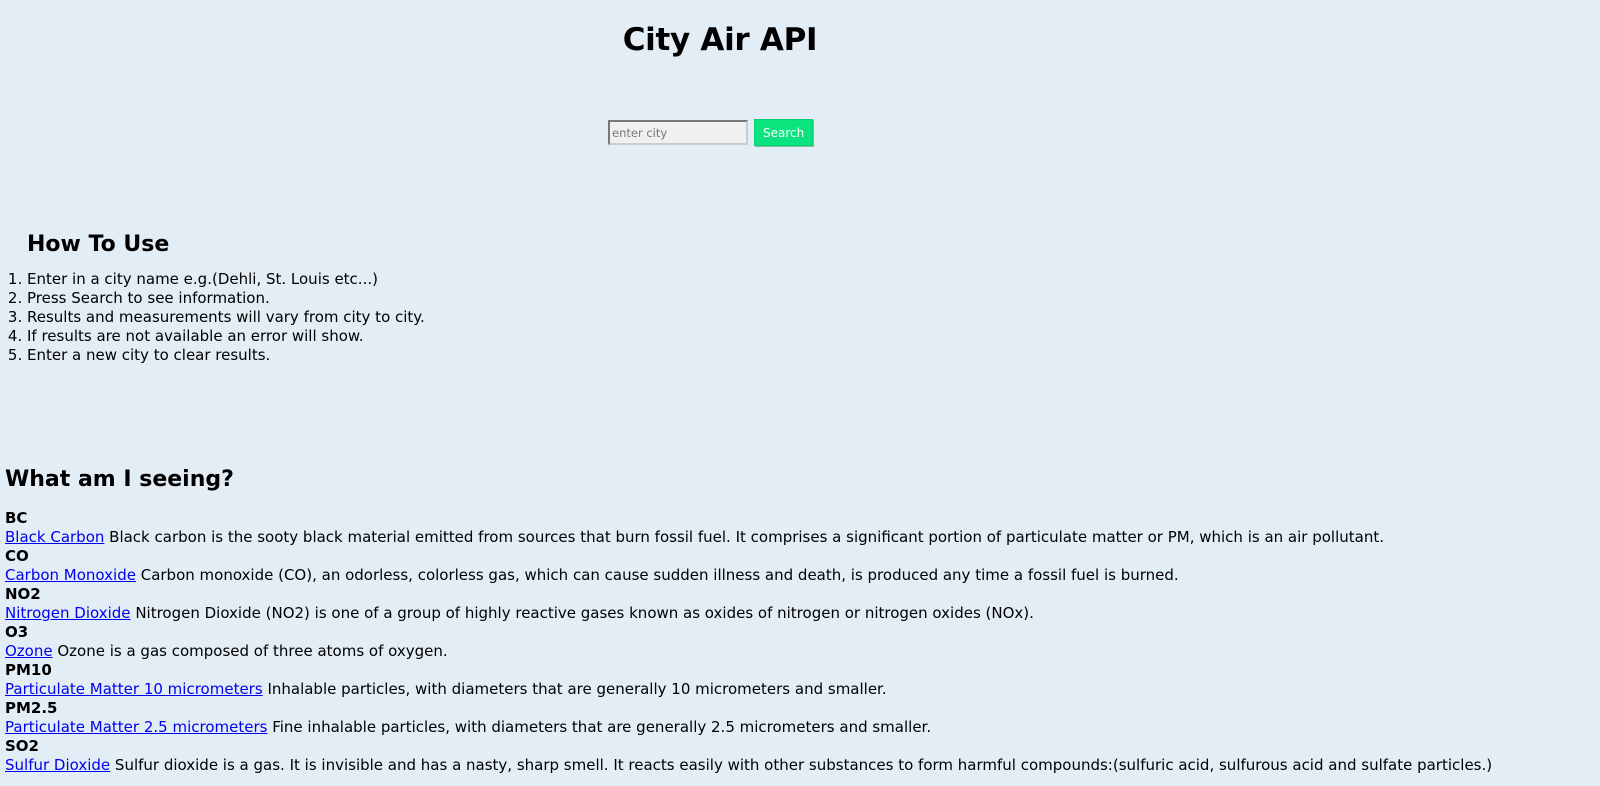  What do you see at coordinates (226, 298) in the screenshot?
I see `step-item: Press Search to see information.` at bounding box center [226, 298].